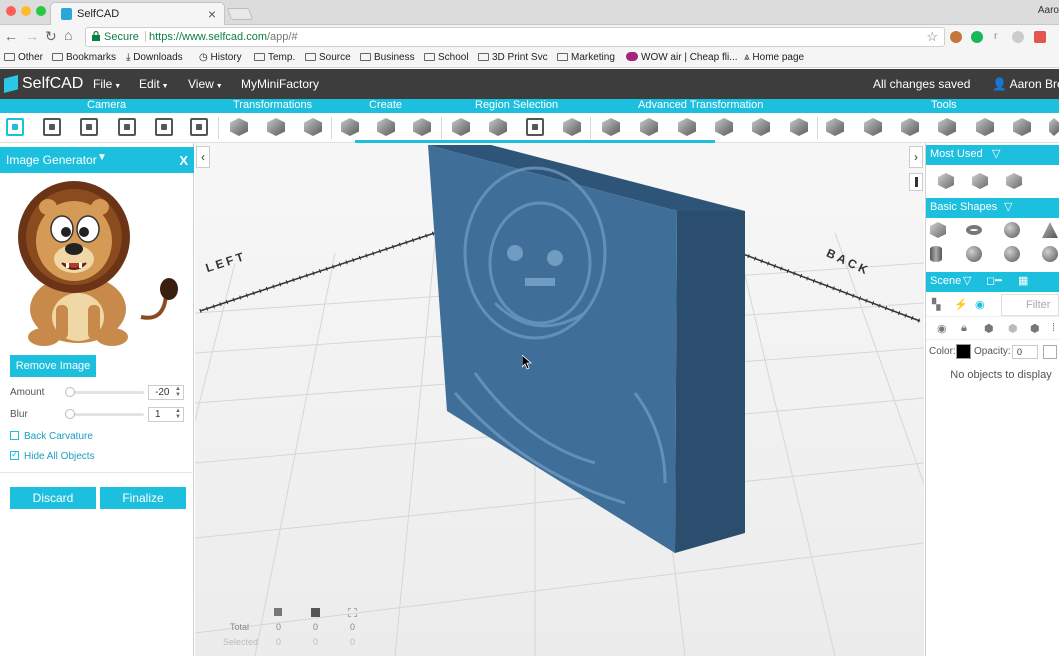  Describe the element at coordinates (1012, 230) in the screenshot. I see `shape-sphere-icon` at that location.